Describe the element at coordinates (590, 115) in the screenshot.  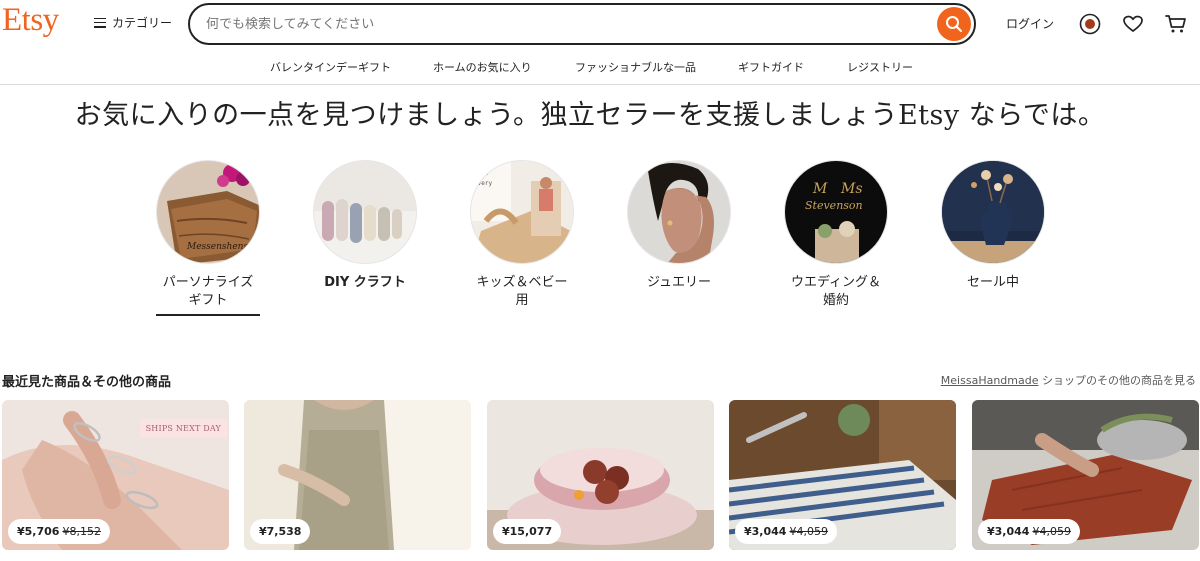
I see `hero-title: お気に入りの一点を見つけましょう。独立セラーを支援しましょうEtsy ならでは。` at that location.